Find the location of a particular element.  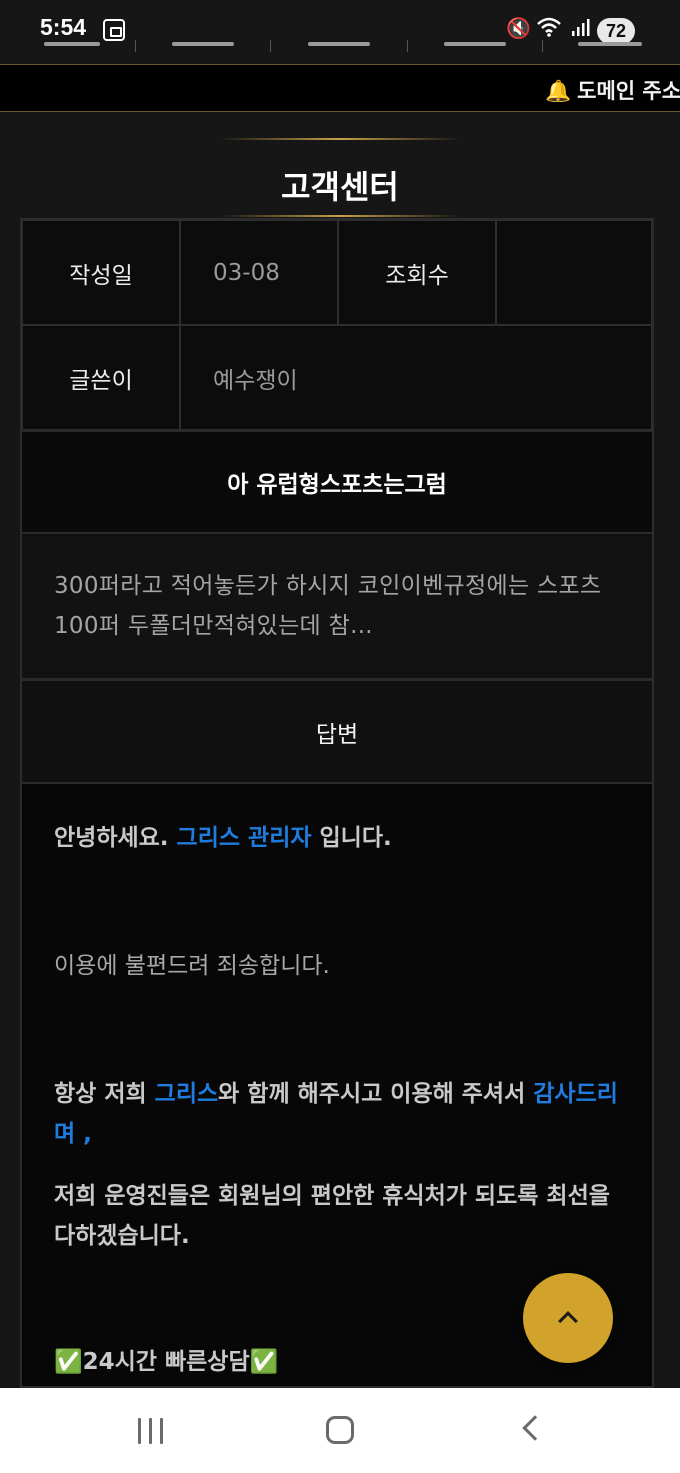

author-label: 글쓴이 is located at coordinates (101, 377).